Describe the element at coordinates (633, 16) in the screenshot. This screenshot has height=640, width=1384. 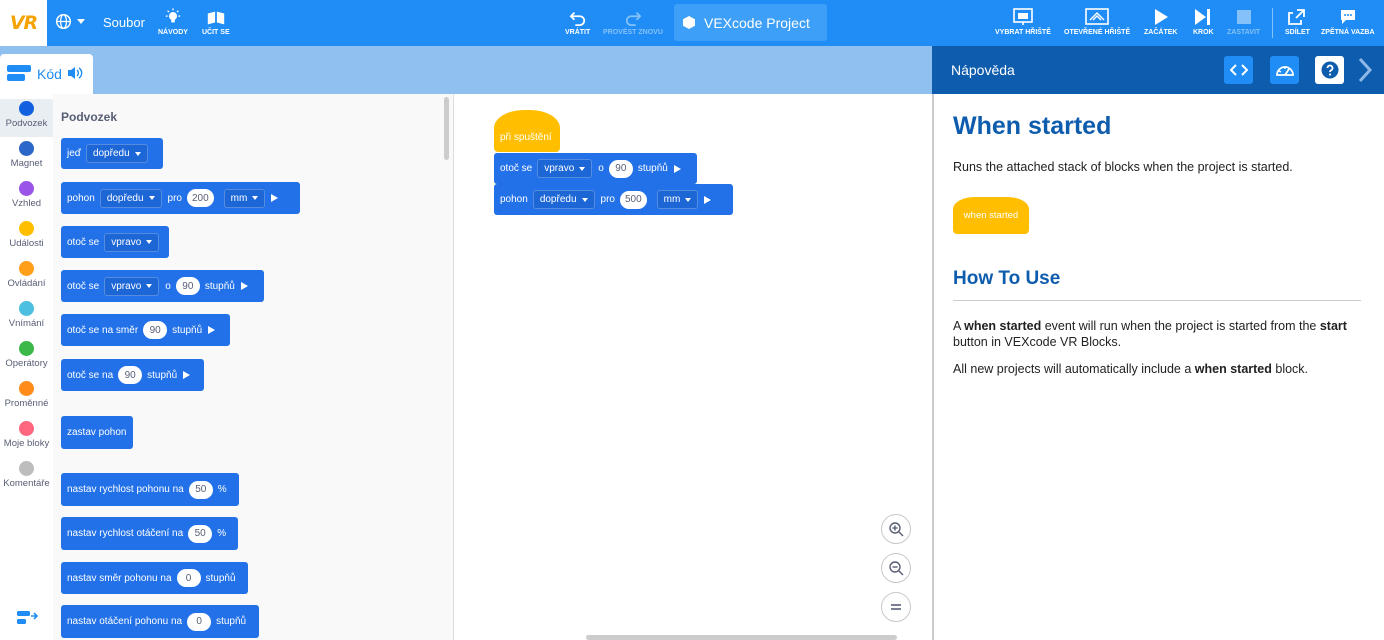
I see `redo-icon` at that location.